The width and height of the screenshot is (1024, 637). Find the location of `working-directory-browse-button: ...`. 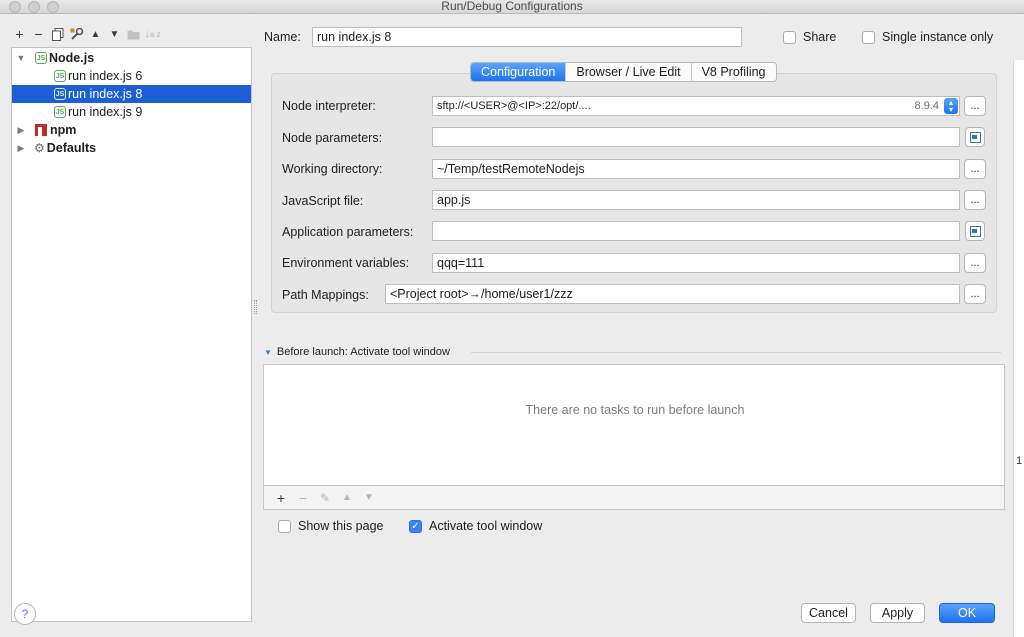

working-directory-browse-button: ... is located at coordinates (975, 169).